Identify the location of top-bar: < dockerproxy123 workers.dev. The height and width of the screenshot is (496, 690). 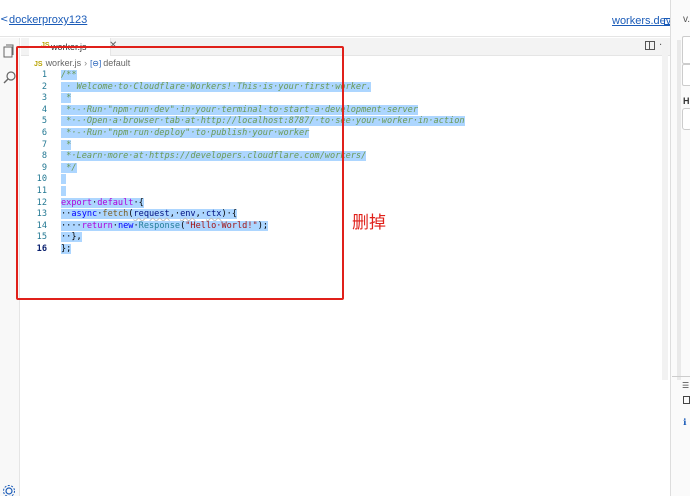
(335, 18).